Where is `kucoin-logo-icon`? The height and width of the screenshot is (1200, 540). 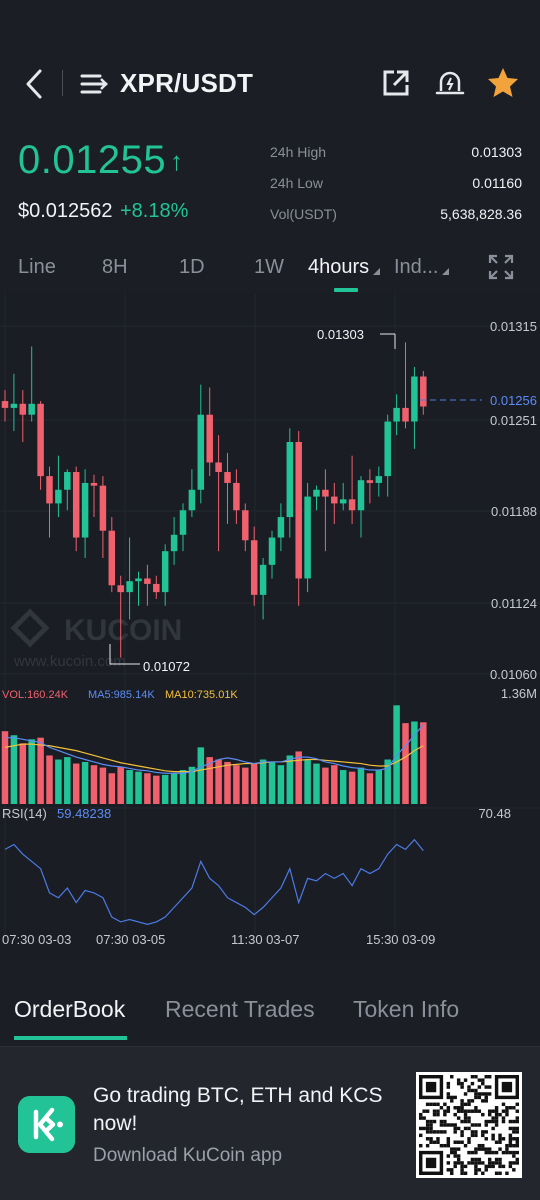 kucoin-logo-icon is located at coordinates (46, 1124).